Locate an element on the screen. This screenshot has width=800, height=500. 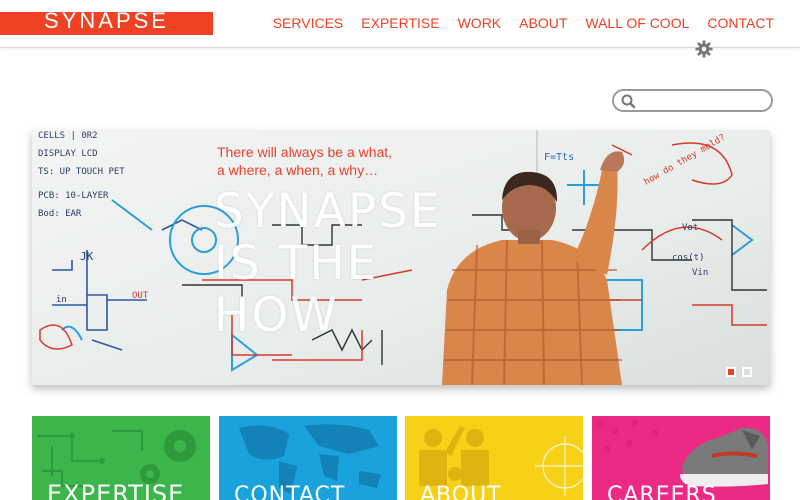
nav-work: WORK is located at coordinates (480, 23).